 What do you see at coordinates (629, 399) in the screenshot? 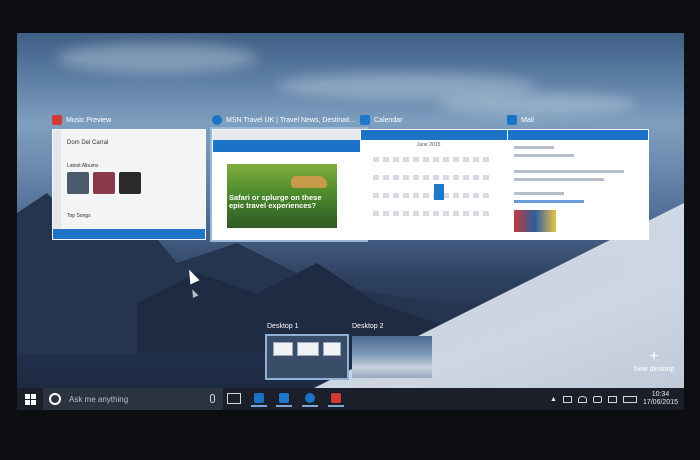
I see `keyboard-icon` at bounding box center [629, 399].